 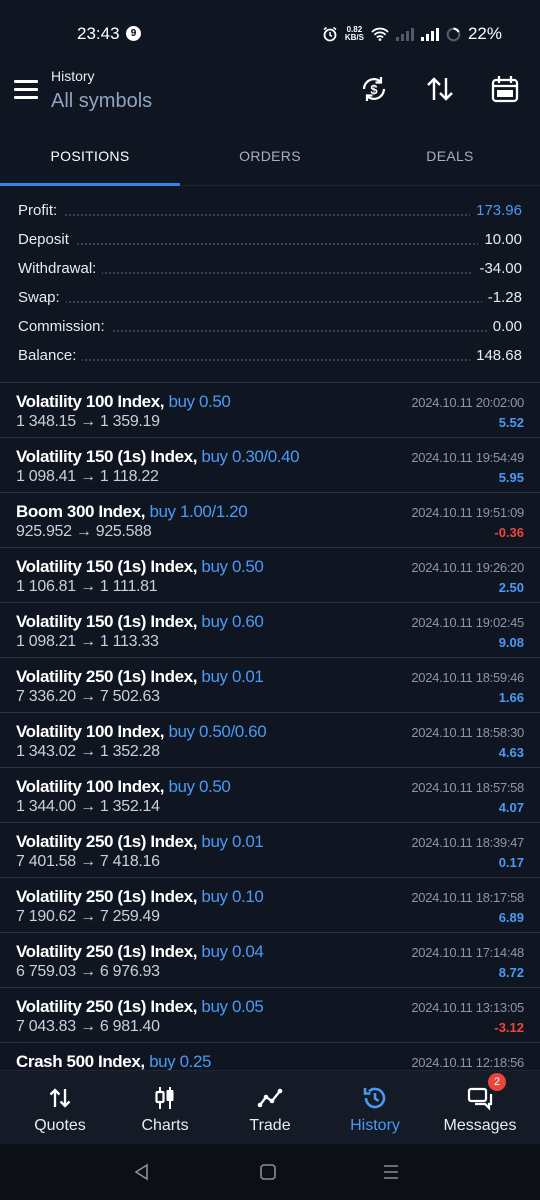 I want to click on position-profit: 8.72, so click(x=511, y=972).